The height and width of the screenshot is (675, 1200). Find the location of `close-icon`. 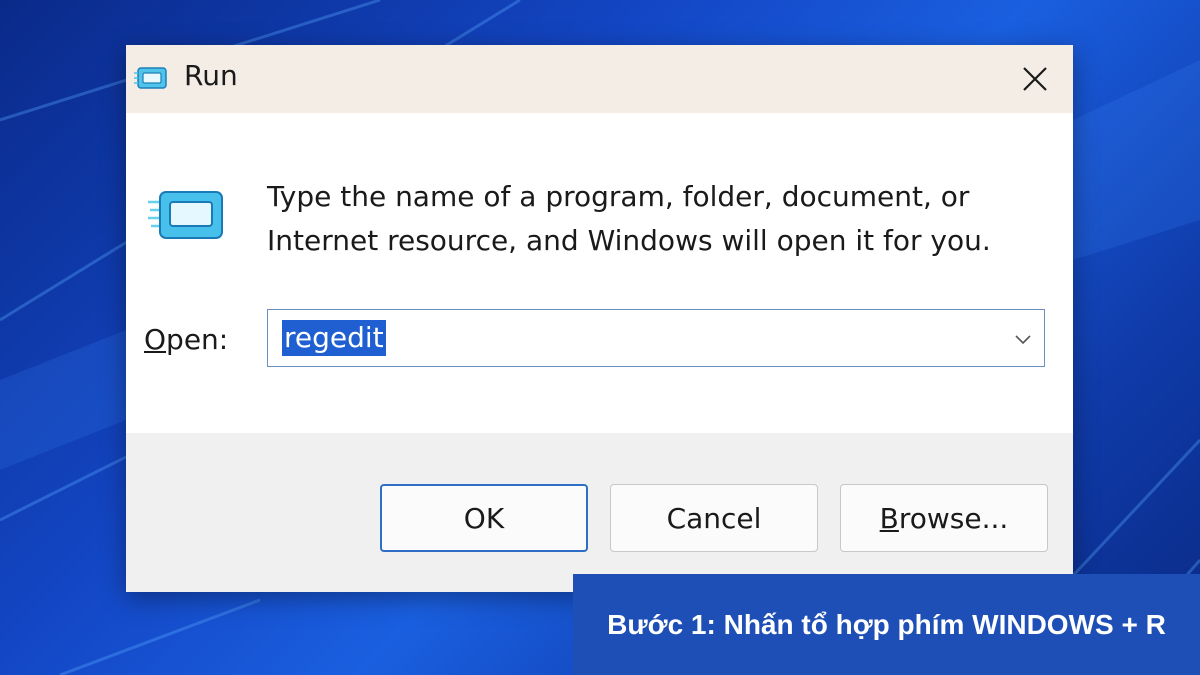

close-icon is located at coordinates (1035, 79).